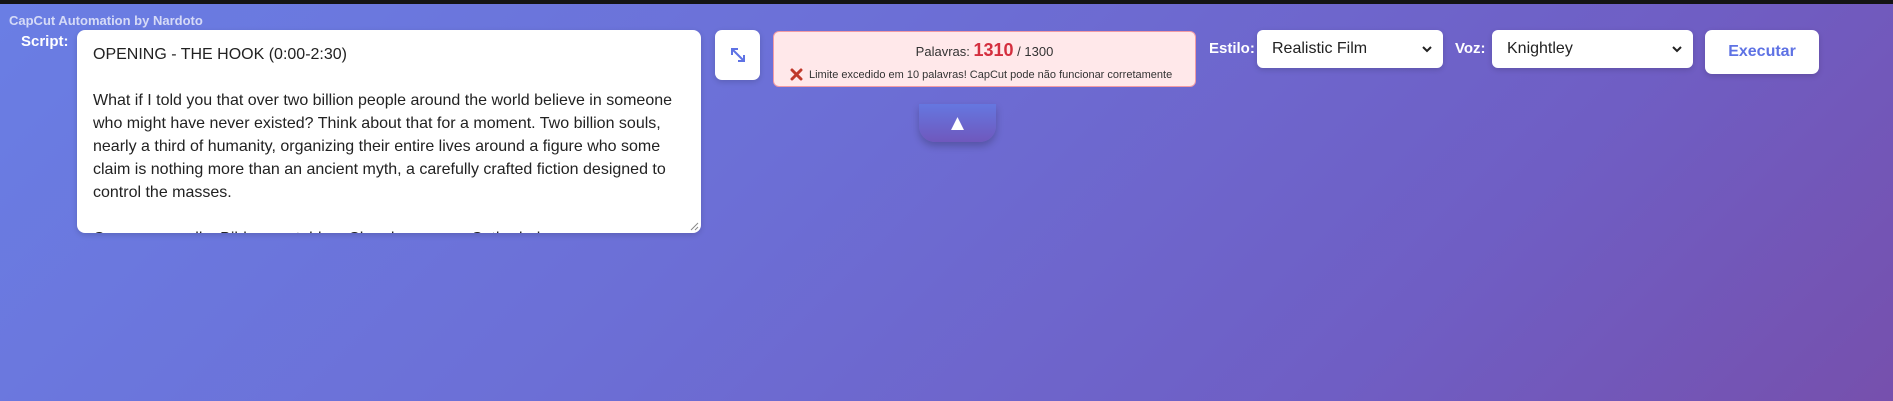  I want to click on voice-label: Voz:, so click(1470, 48).